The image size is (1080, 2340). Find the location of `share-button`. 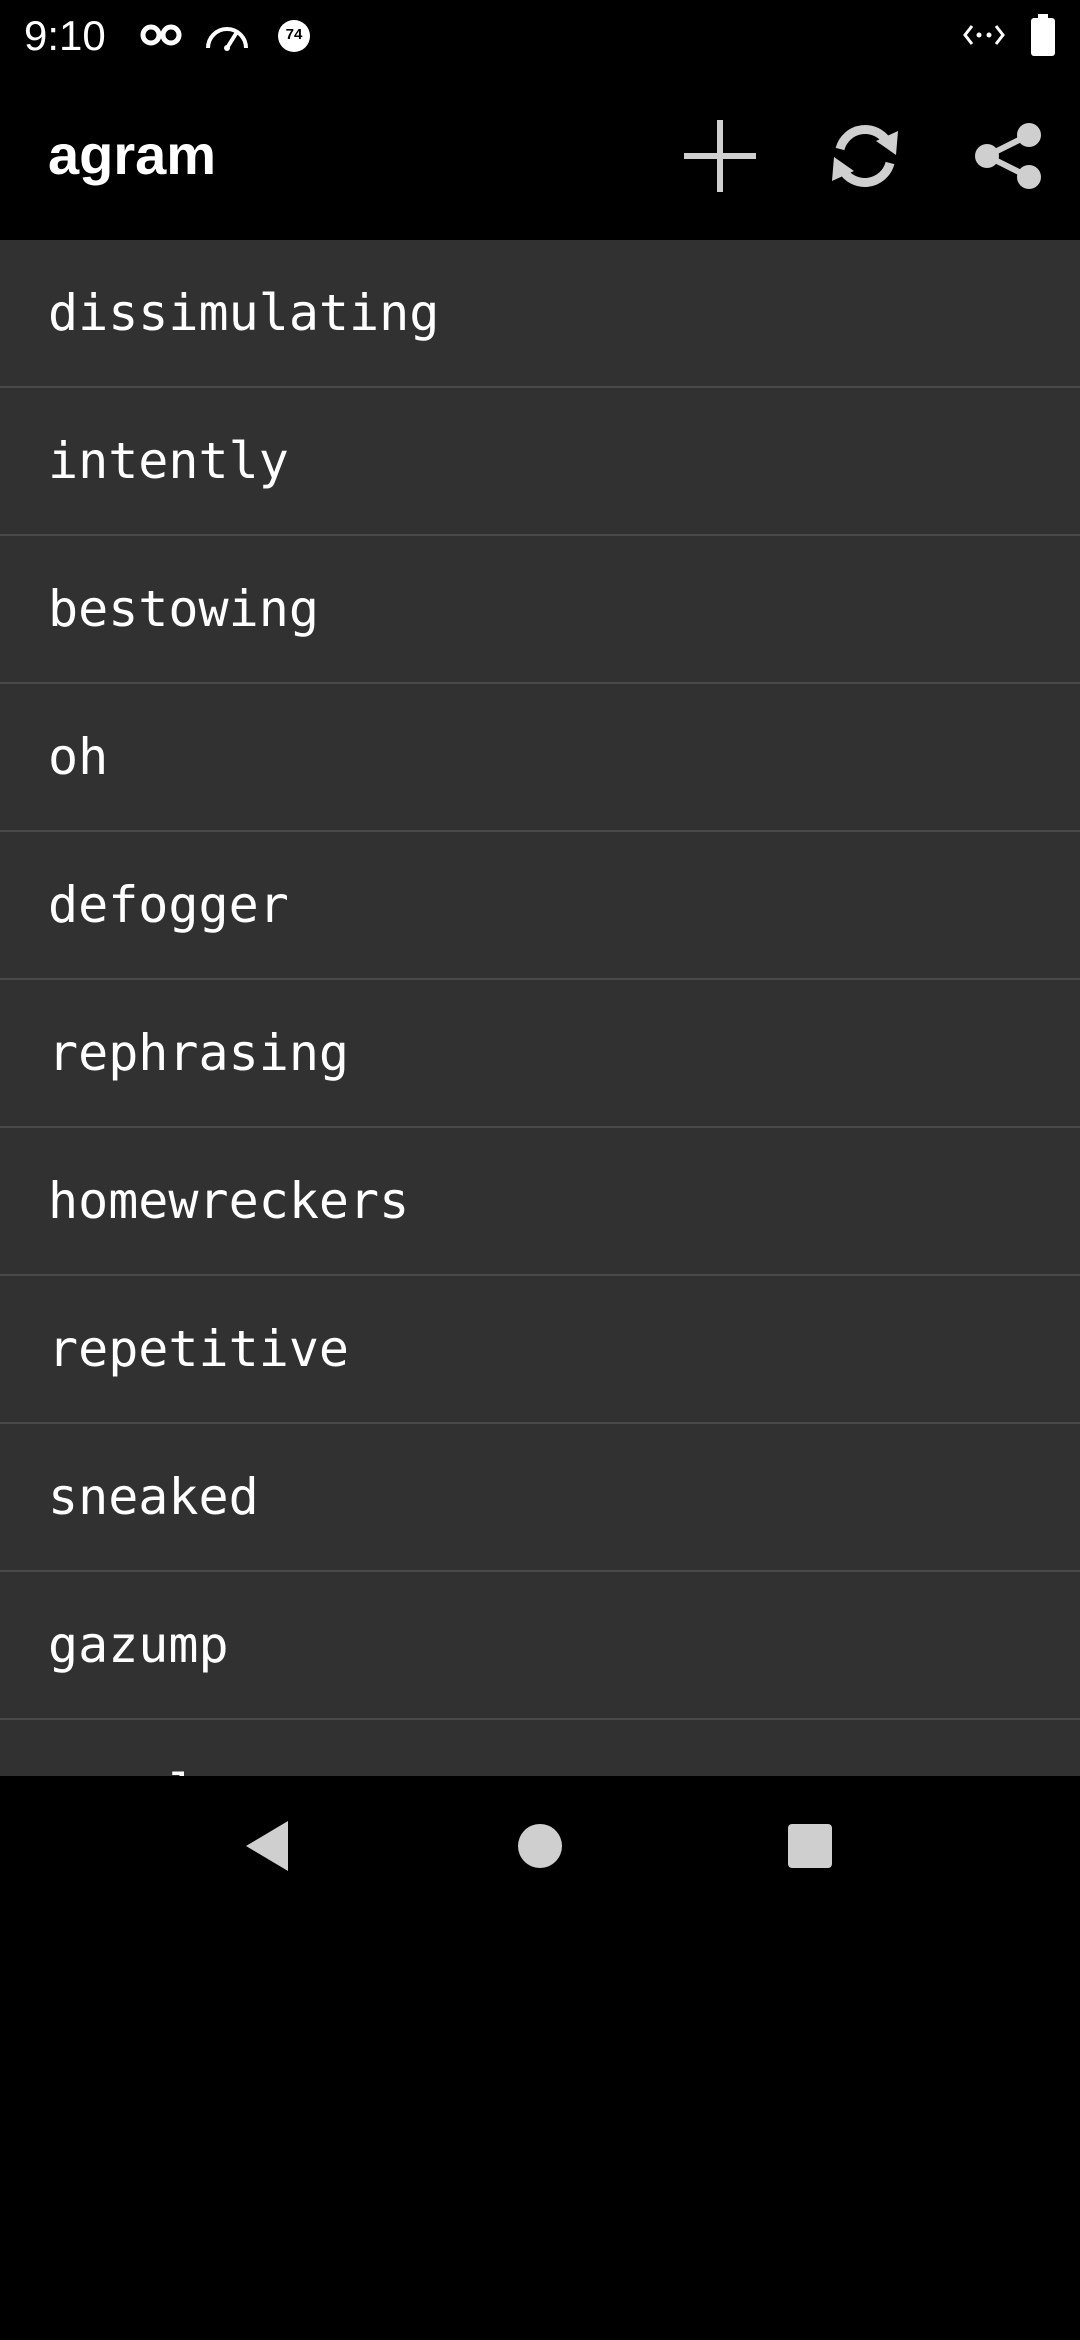

share-button is located at coordinates (1008, 158).